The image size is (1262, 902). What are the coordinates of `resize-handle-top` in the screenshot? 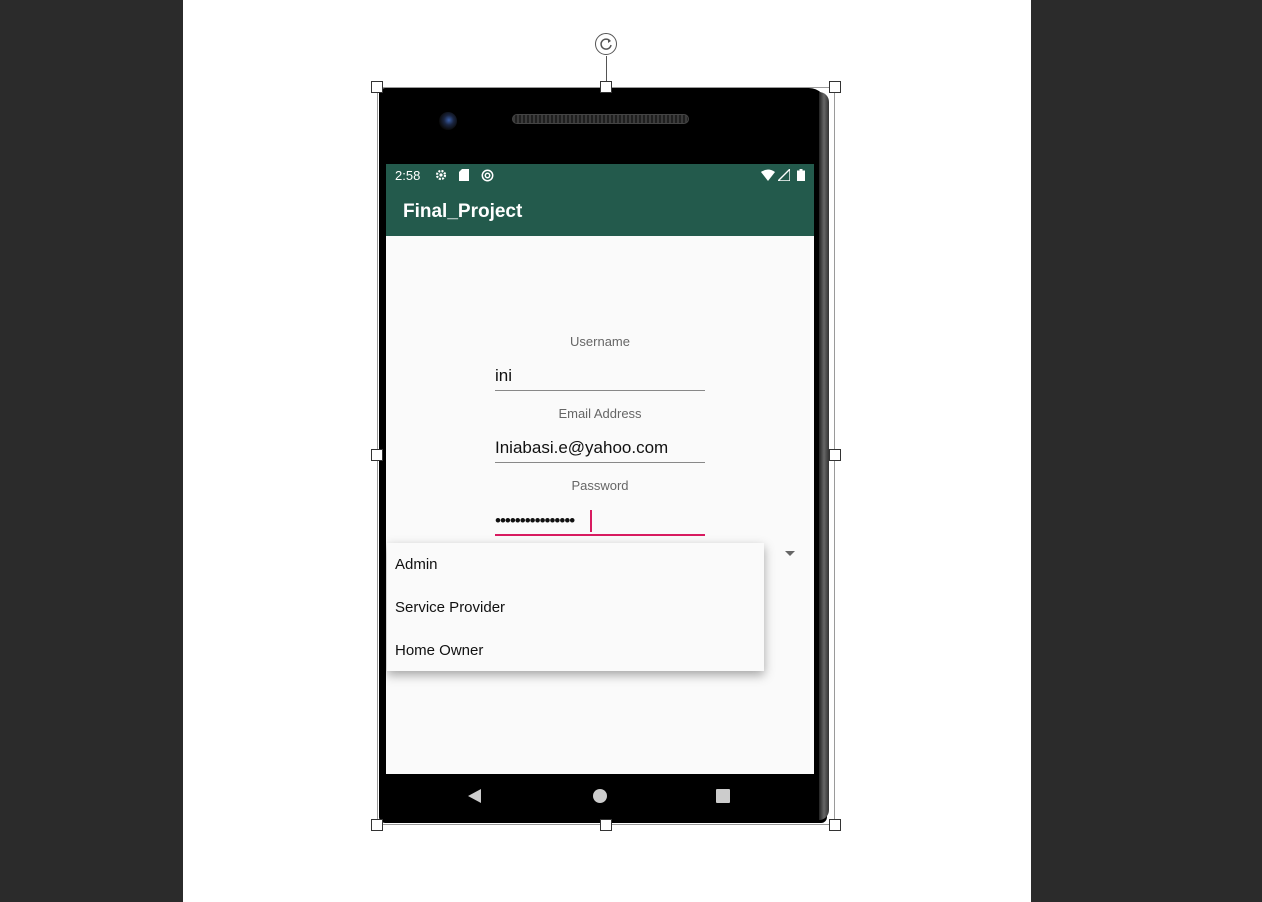 It's located at (606, 87).